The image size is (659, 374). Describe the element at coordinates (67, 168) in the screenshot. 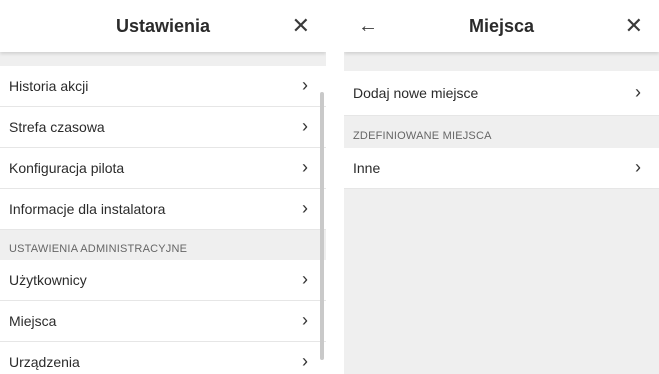

I see `settings-item-label: Konfiguracja pilota` at that location.